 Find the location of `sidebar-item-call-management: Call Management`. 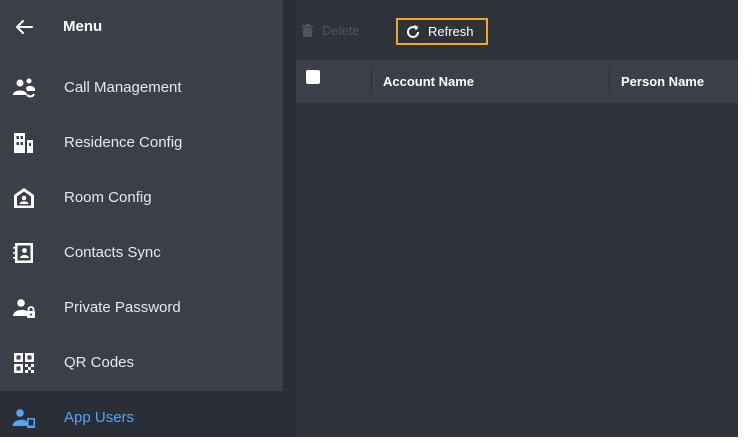

sidebar-item-call-management: Call Management is located at coordinates (141, 88).